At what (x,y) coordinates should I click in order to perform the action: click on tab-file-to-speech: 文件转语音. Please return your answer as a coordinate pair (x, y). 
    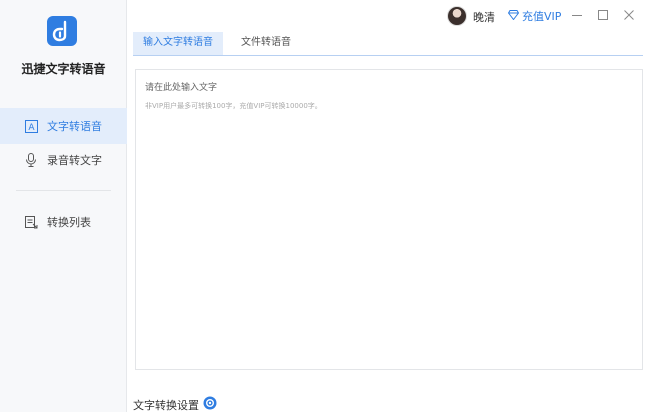
    Looking at the image, I should click on (266, 43).